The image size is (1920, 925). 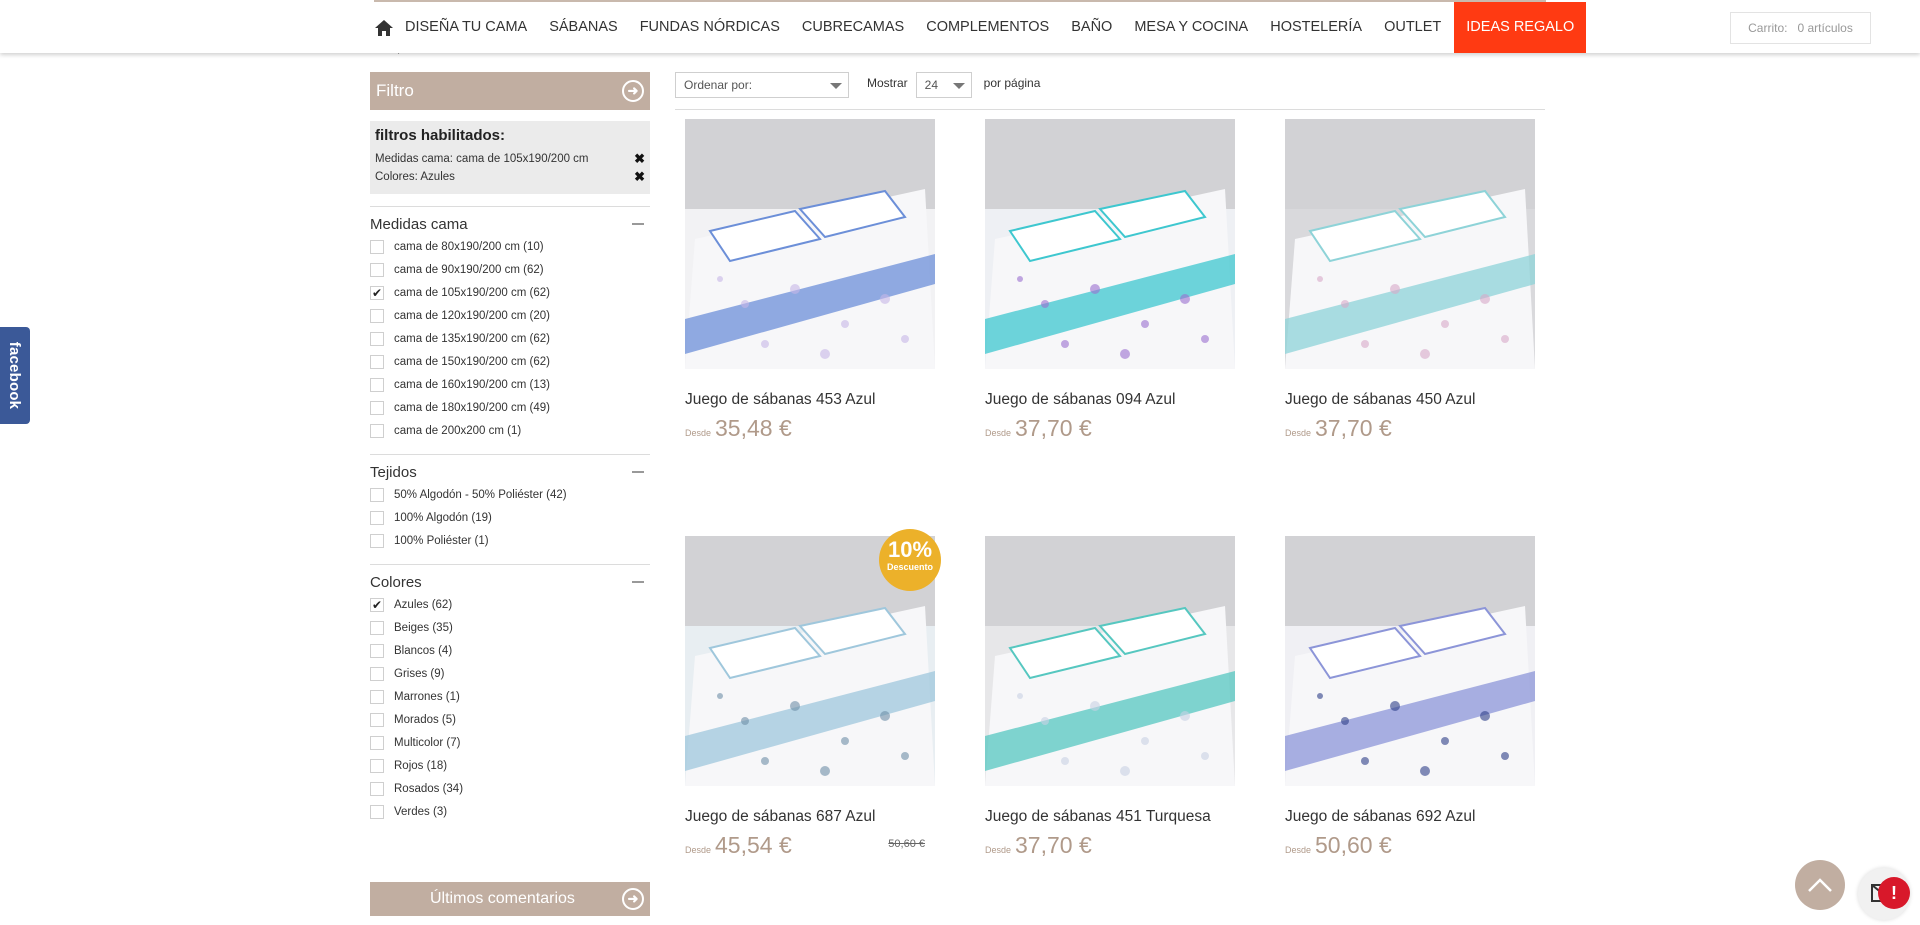 I want to click on product-card: Juego de sábanas 450 Azul Desde 37,70 €, so click(x=1410, y=280).